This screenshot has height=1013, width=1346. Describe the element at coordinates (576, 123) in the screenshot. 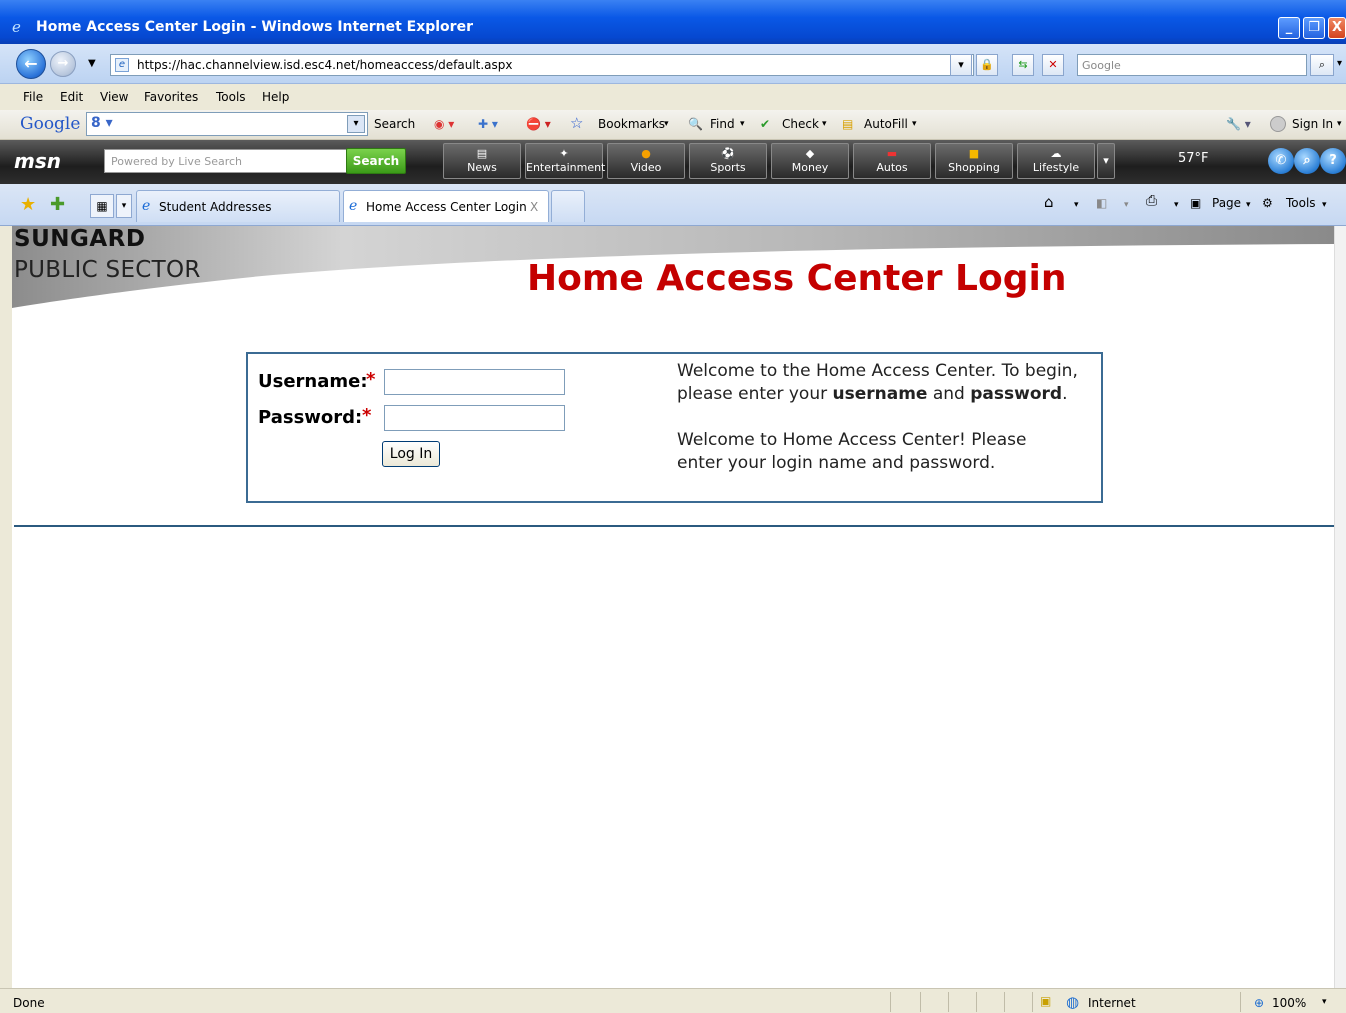

I see `bookmarks-star-icon: ☆` at that location.